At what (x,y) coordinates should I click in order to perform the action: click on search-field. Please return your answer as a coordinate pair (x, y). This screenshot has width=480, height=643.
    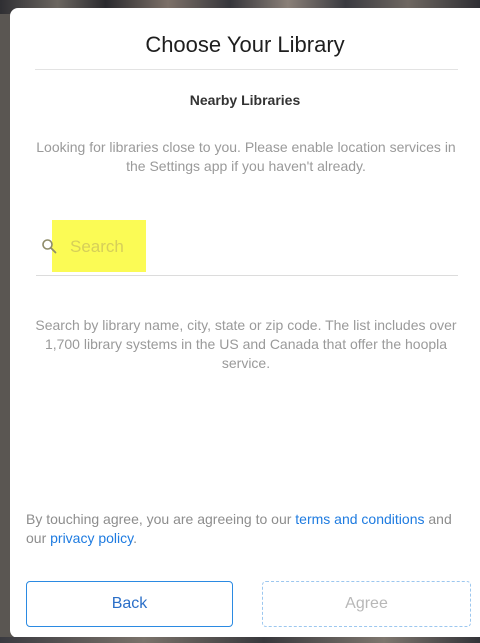
    Looking at the image, I should click on (247, 248).